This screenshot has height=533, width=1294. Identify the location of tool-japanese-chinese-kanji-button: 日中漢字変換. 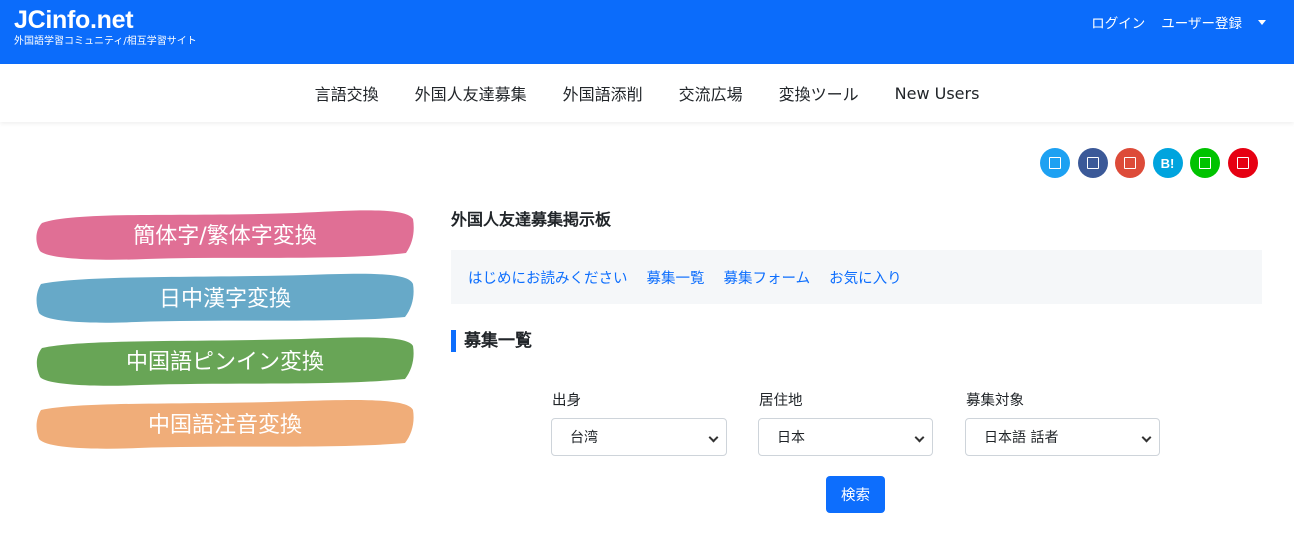
(225, 297).